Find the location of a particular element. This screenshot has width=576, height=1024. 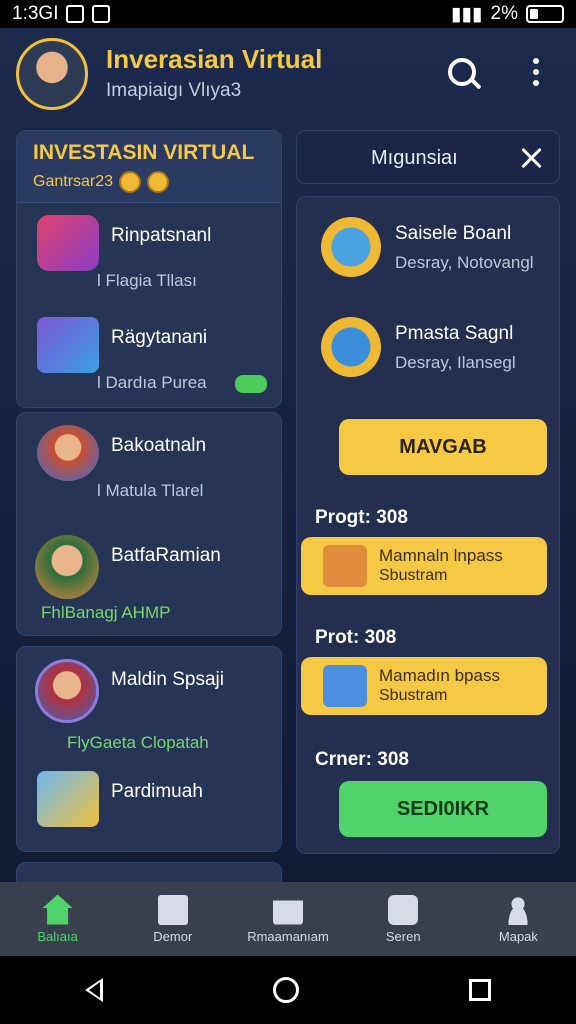

home-button-icon is located at coordinates (286, 990).